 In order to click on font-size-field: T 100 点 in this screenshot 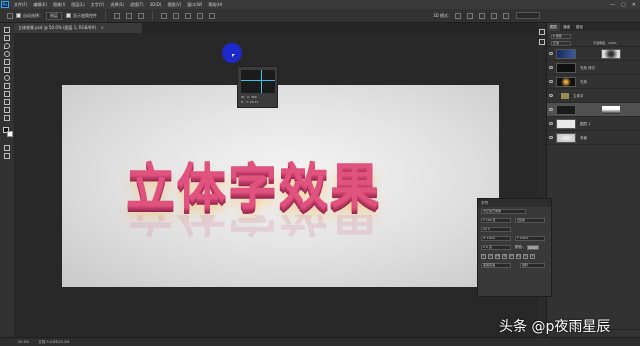, I will do `click(496, 220)`.